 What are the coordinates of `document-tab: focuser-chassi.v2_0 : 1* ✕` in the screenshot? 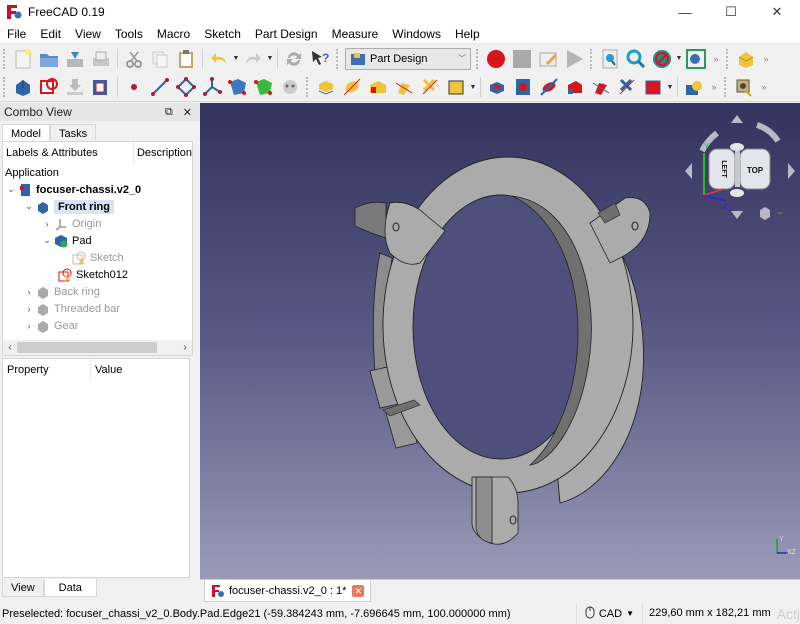 It's located at (288, 591).